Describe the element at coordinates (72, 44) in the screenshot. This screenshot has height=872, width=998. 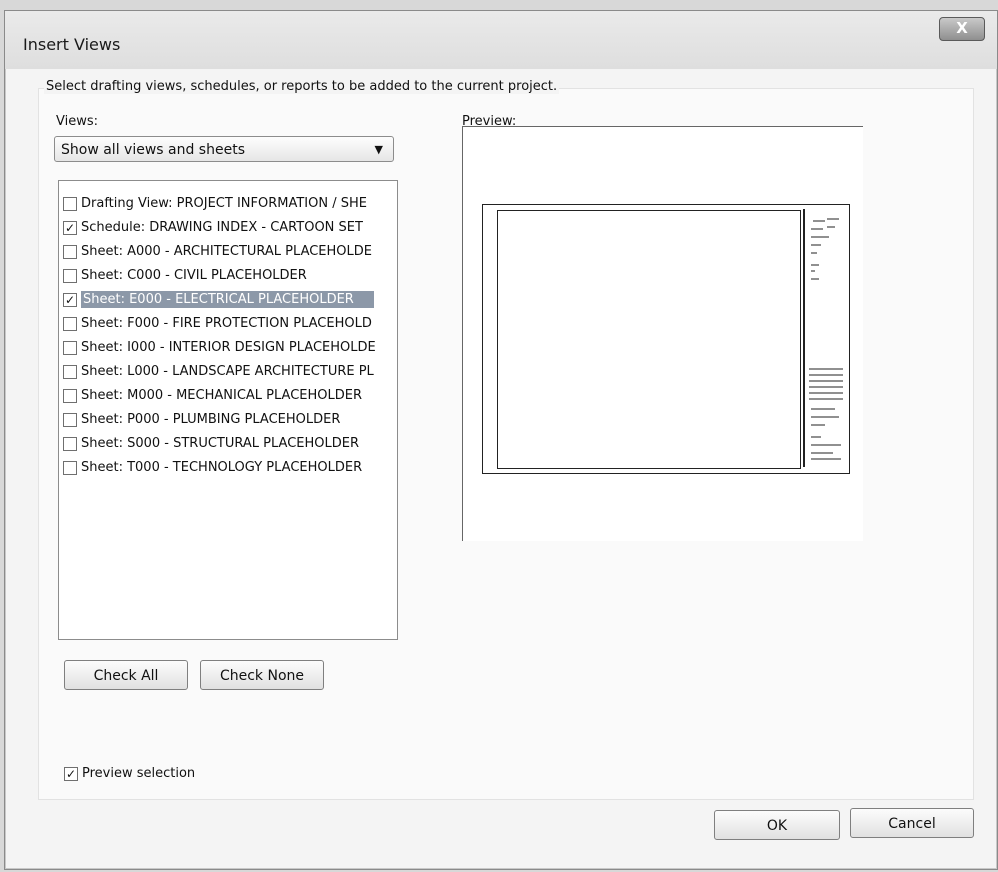
I see `dialog-title: Insert Views` at that location.